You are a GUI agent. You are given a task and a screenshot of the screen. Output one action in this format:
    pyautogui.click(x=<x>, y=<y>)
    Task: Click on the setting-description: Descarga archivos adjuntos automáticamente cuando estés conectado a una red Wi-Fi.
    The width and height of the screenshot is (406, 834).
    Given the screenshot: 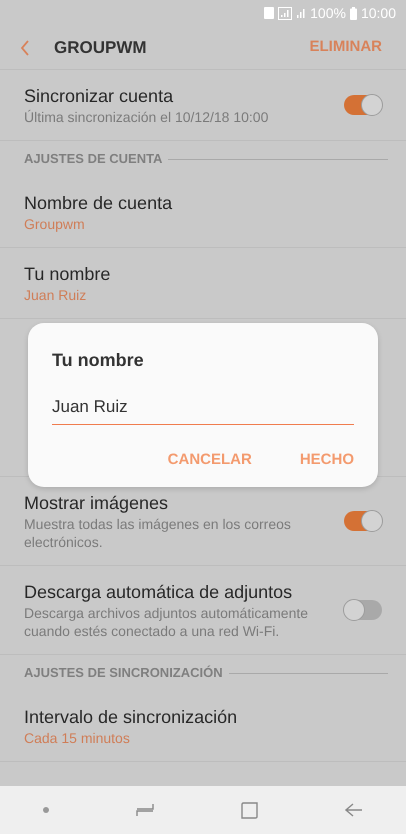 What is the action you would take?
    pyautogui.click(x=167, y=622)
    